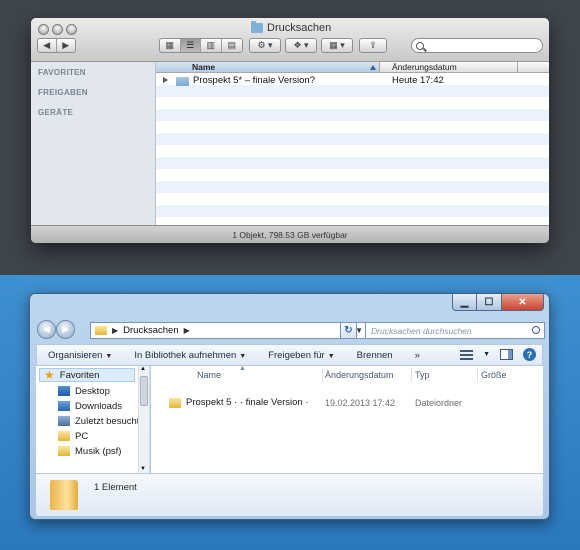  What do you see at coordinates (439, 403) in the screenshot?
I see `file-type: Dateiordner` at bounding box center [439, 403].